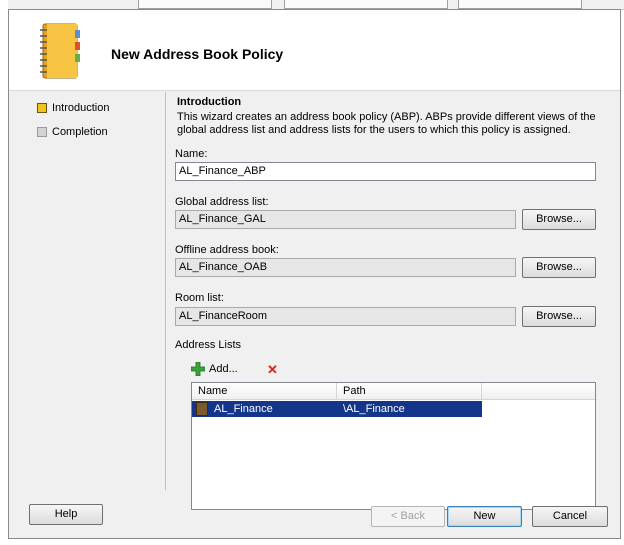 Image resolution: width=624 pixels, height=545 pixels. What do you see at coordinates (66, 514) in the screenshot?
I see `help-button: Help` at bounding box center [66, 514].